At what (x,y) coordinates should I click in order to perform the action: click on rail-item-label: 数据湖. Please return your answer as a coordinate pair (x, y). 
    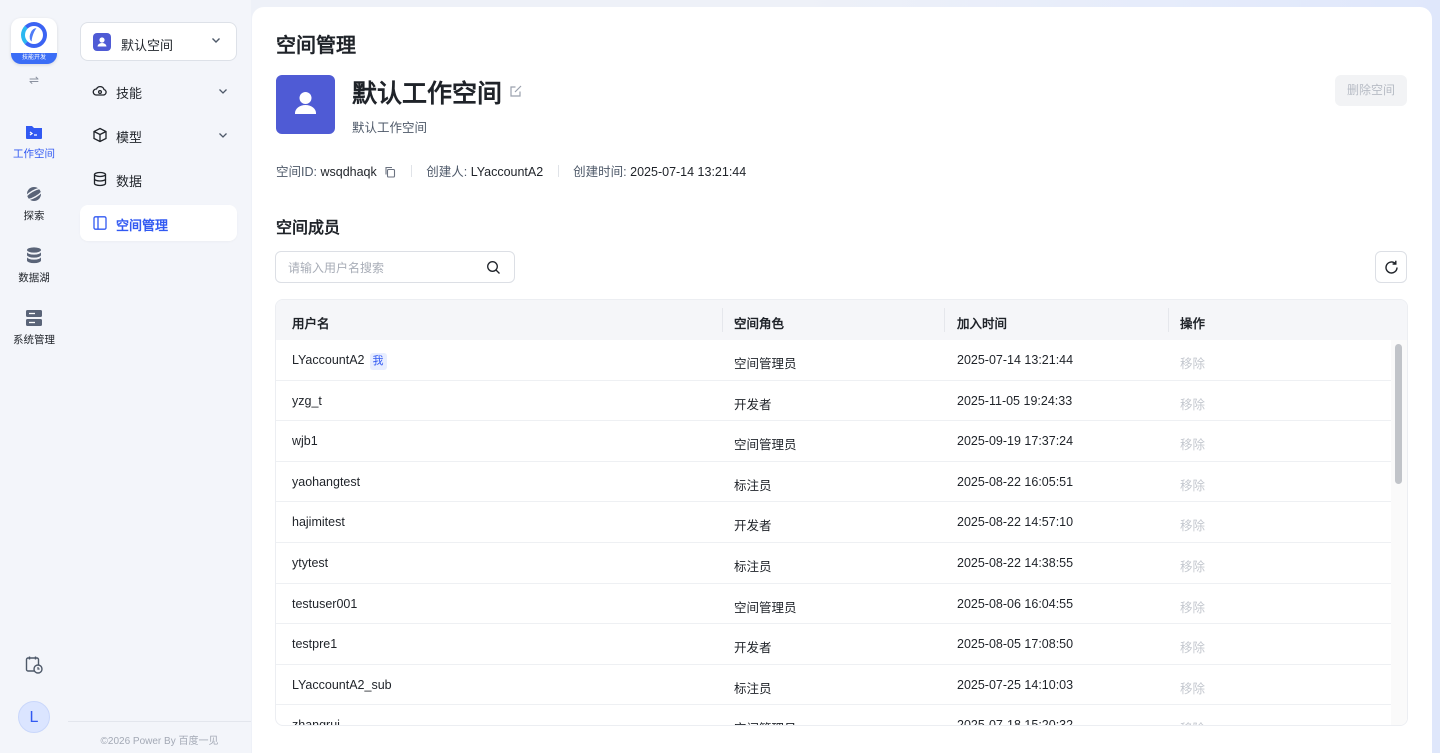
    Looking at the image, I should click on (34, 278).